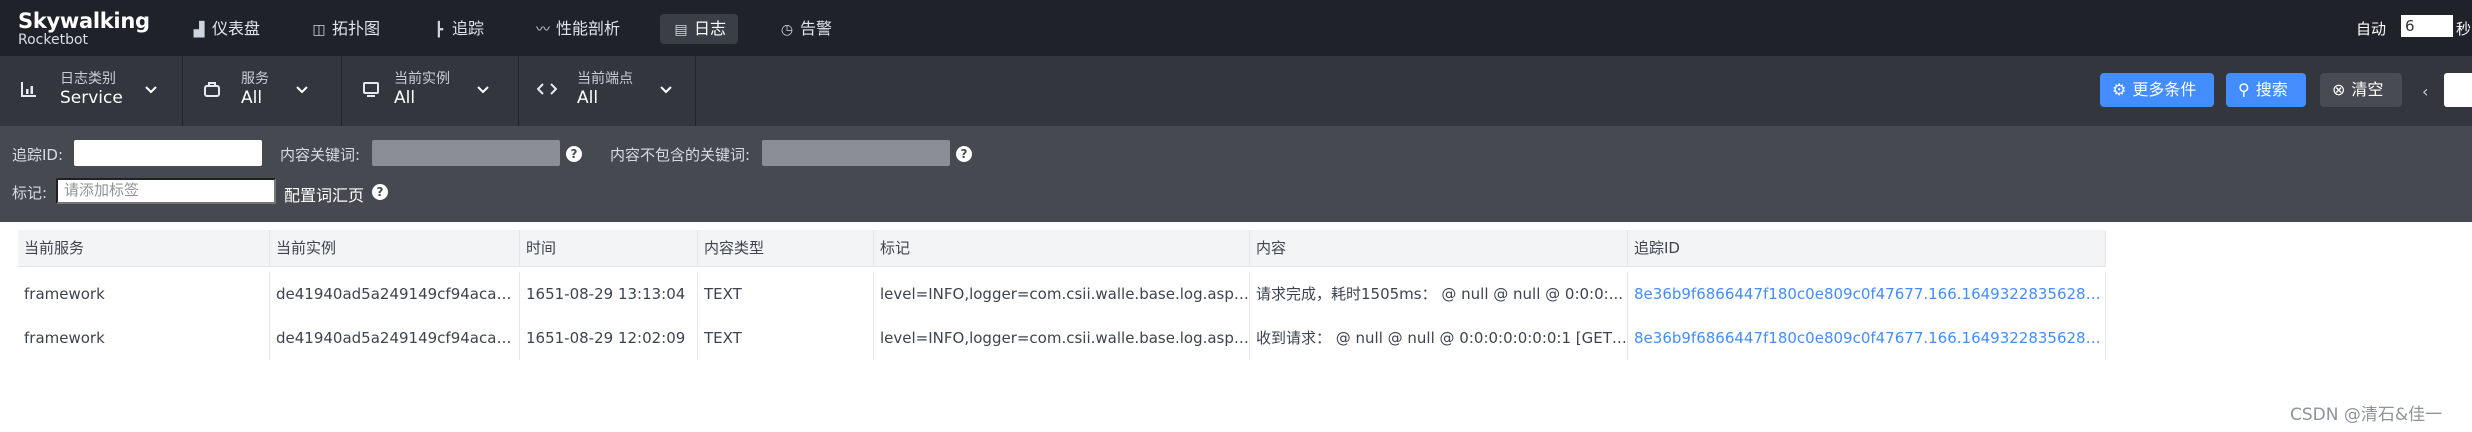 The width and height of the screenshot is (2472, 432). Describe the element at coordinates (356, 28) in the screenshot. I see `nav-label: 拓扑图` at that location.